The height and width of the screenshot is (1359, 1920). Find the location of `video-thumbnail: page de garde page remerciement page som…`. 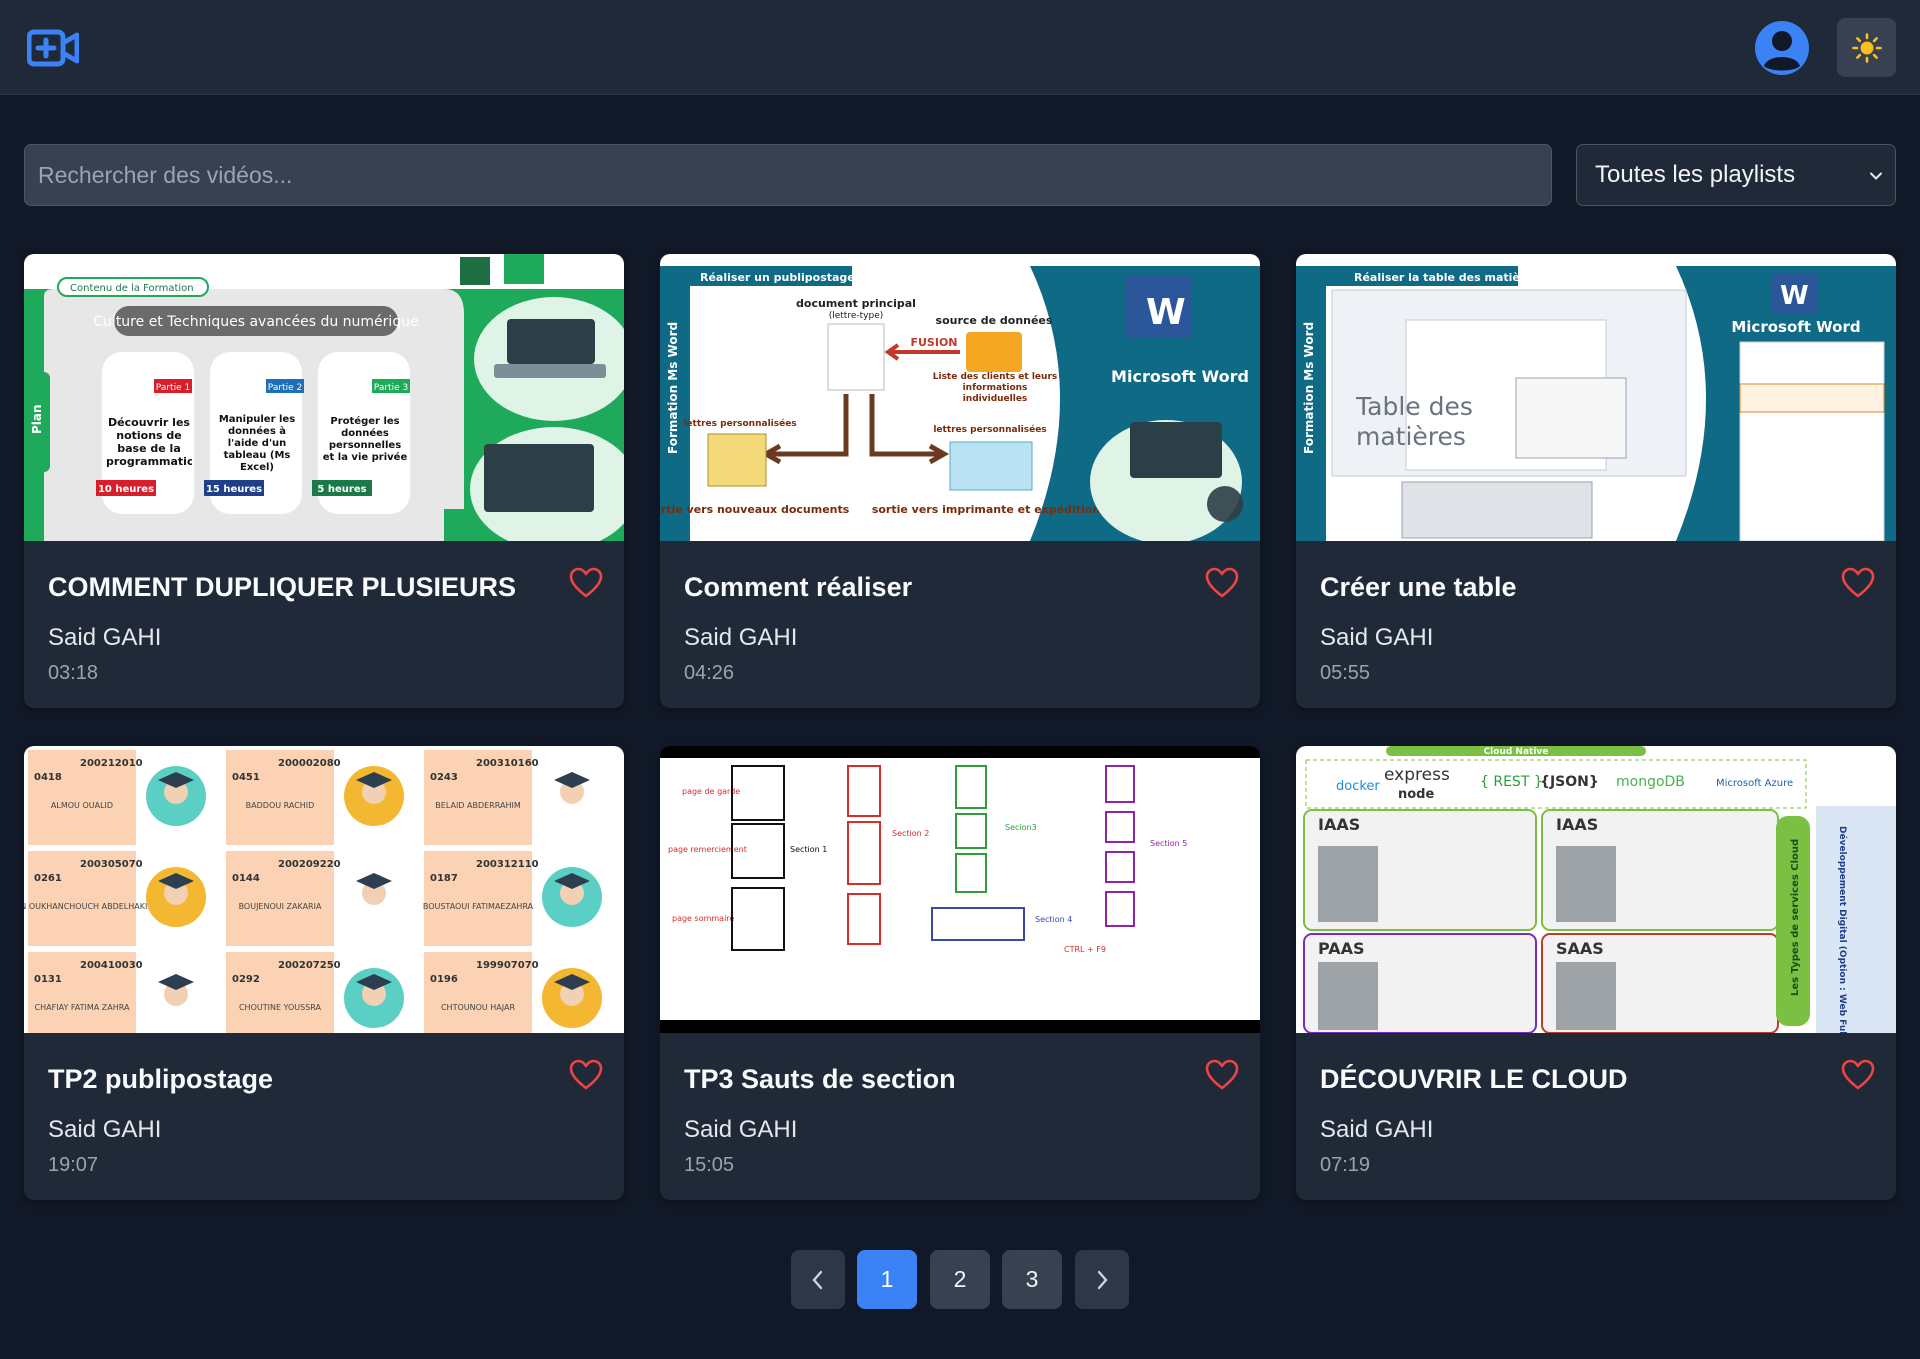

video-thumbnail: page de garde page remerciement page som… is located at coordinates (960, 889).